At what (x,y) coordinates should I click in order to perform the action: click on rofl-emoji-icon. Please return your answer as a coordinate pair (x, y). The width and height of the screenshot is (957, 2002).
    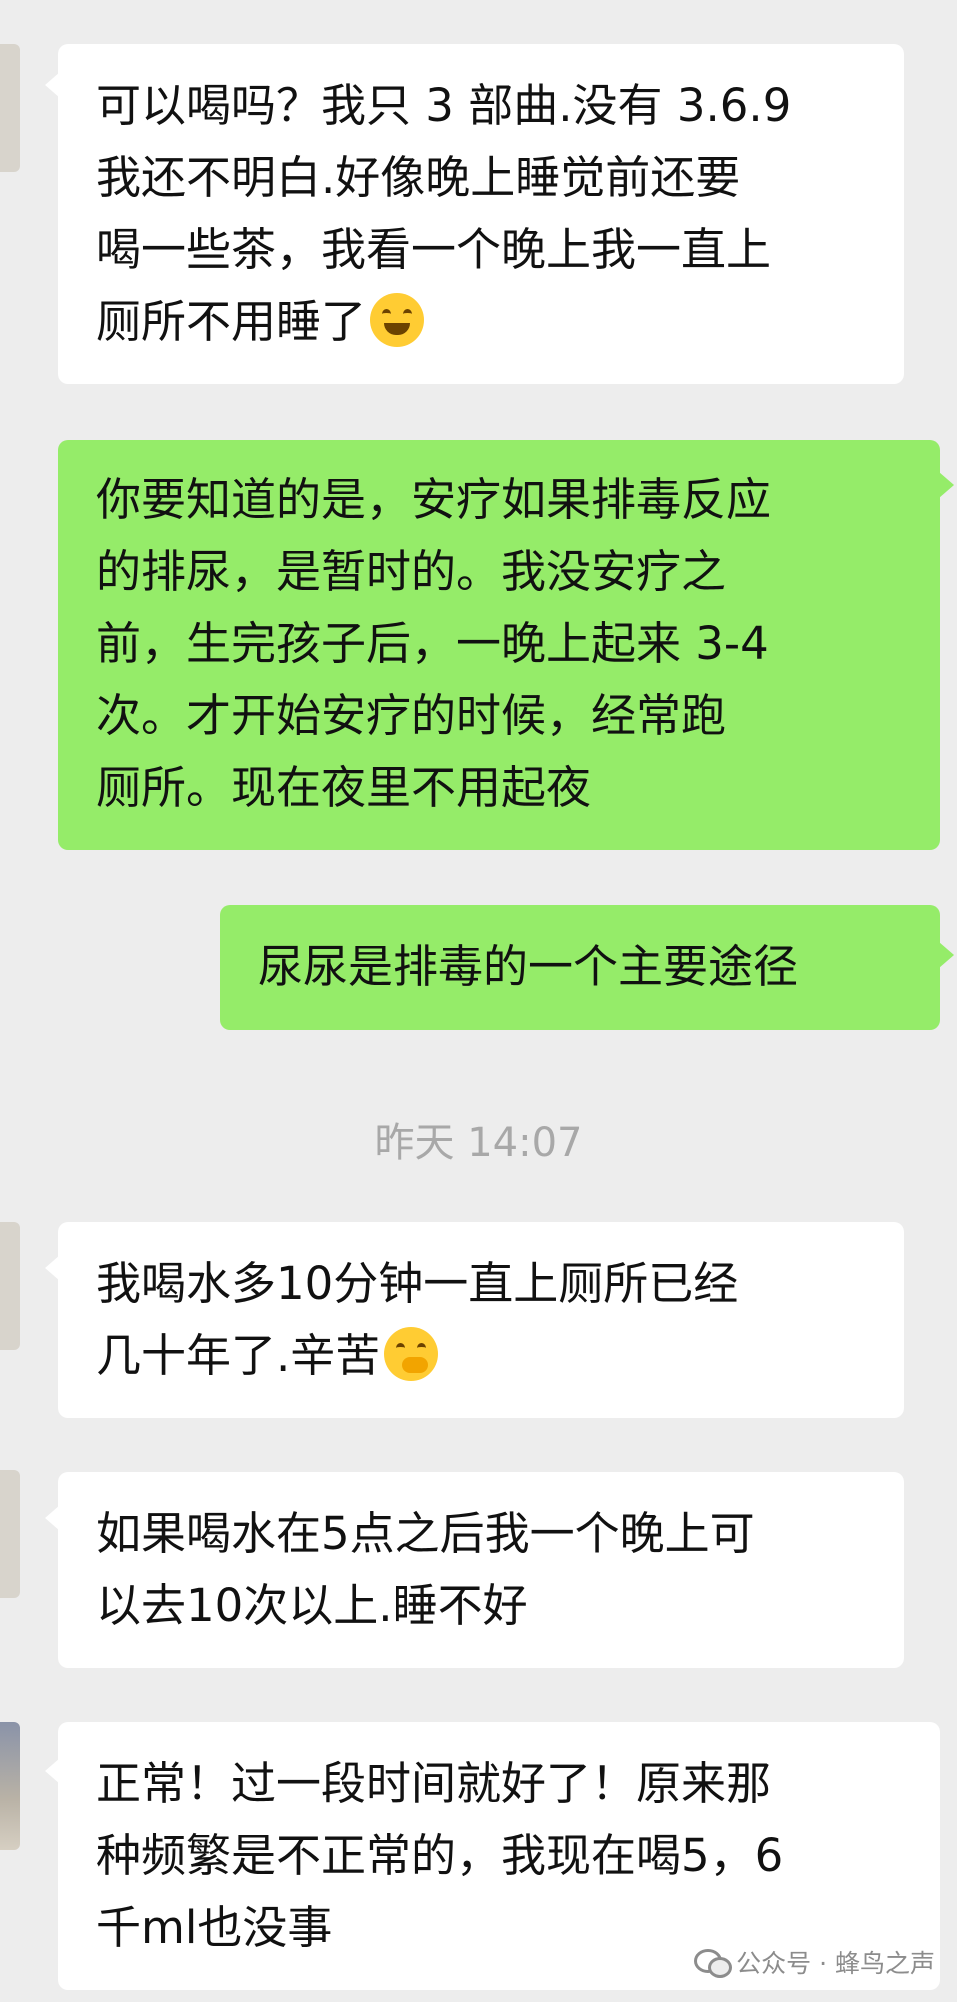
    Looking at the image, I should click on (397, 320).